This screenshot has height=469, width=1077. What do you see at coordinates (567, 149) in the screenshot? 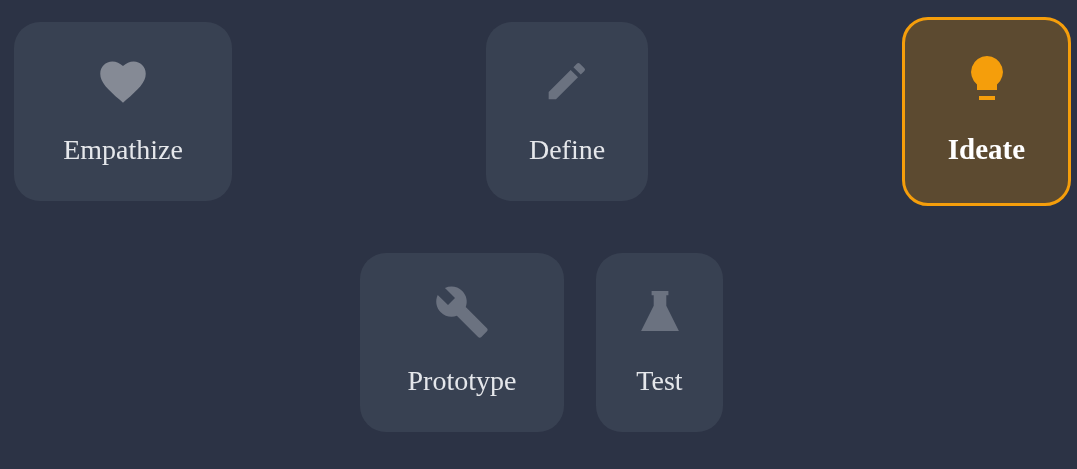
I see `stage-label: Define` at bounding box center [567, 149].